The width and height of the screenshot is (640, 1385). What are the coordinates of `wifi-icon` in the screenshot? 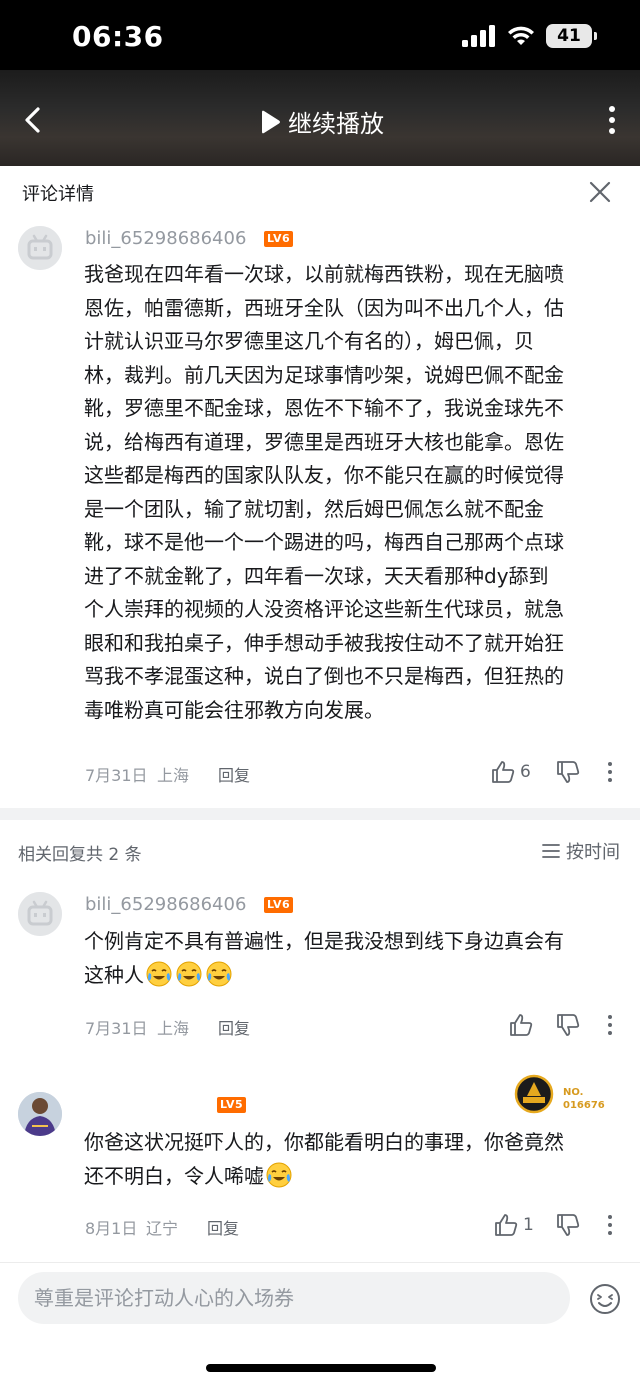 It's located at (521, 35).